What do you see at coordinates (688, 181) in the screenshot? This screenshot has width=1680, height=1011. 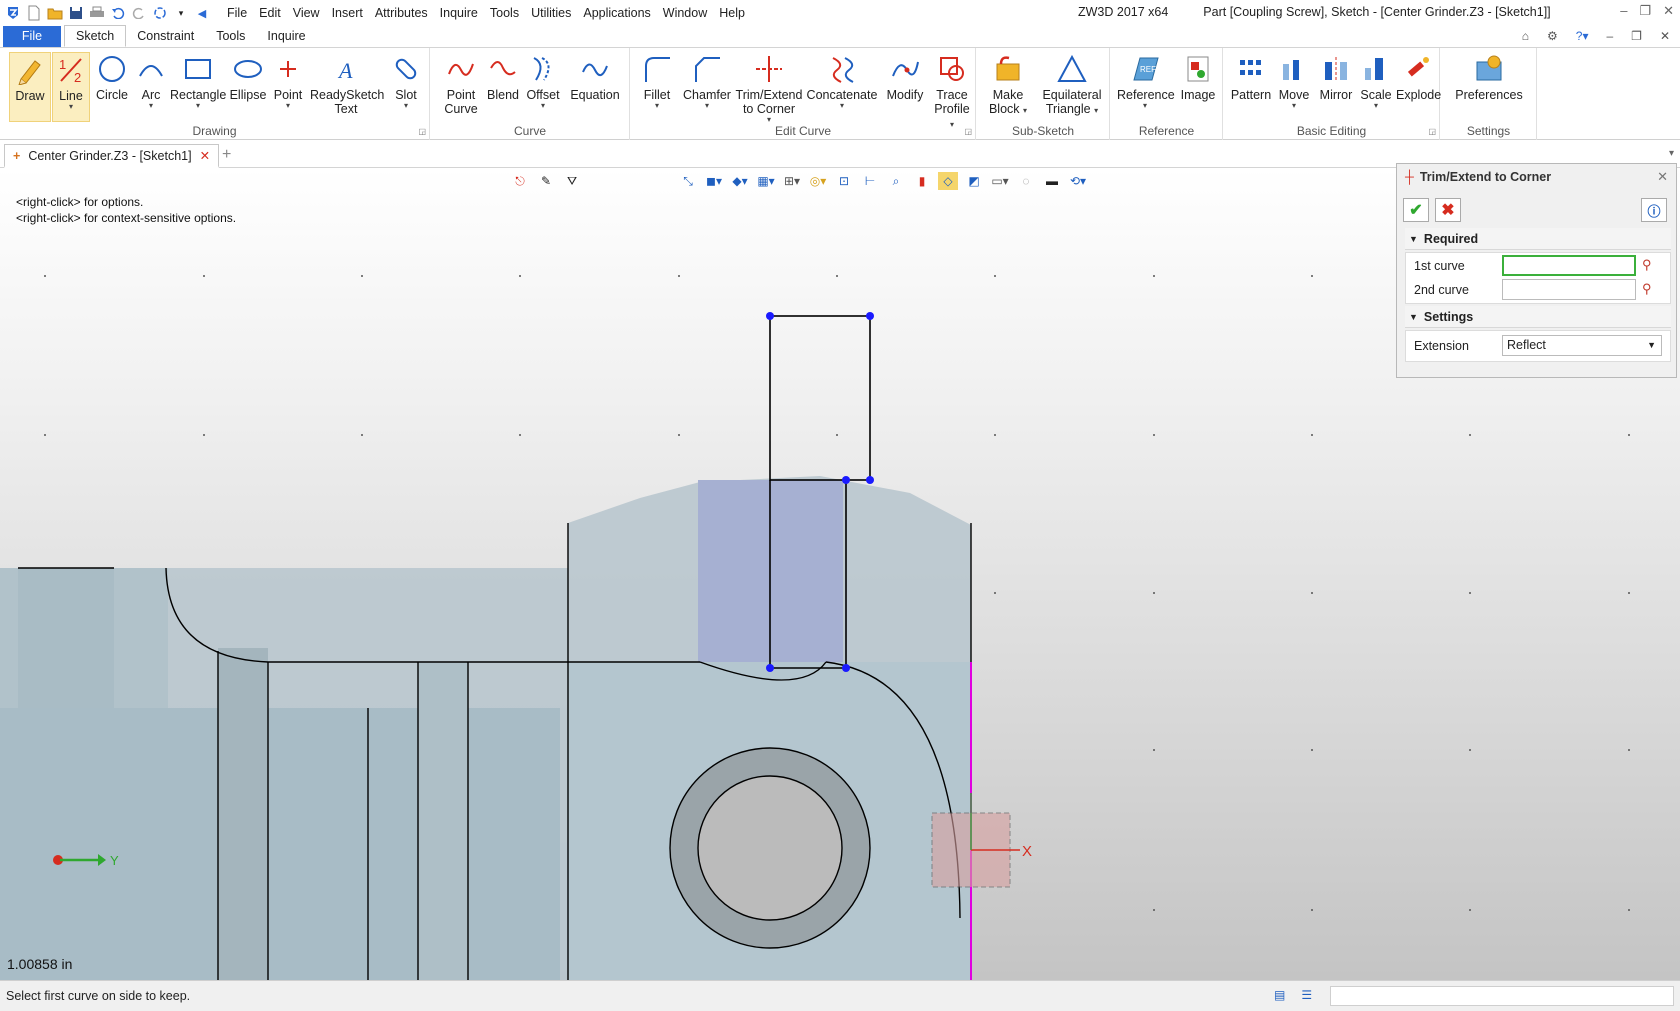 I see `pick-tool-icon: ⤡` at bounding box center [688, 181].